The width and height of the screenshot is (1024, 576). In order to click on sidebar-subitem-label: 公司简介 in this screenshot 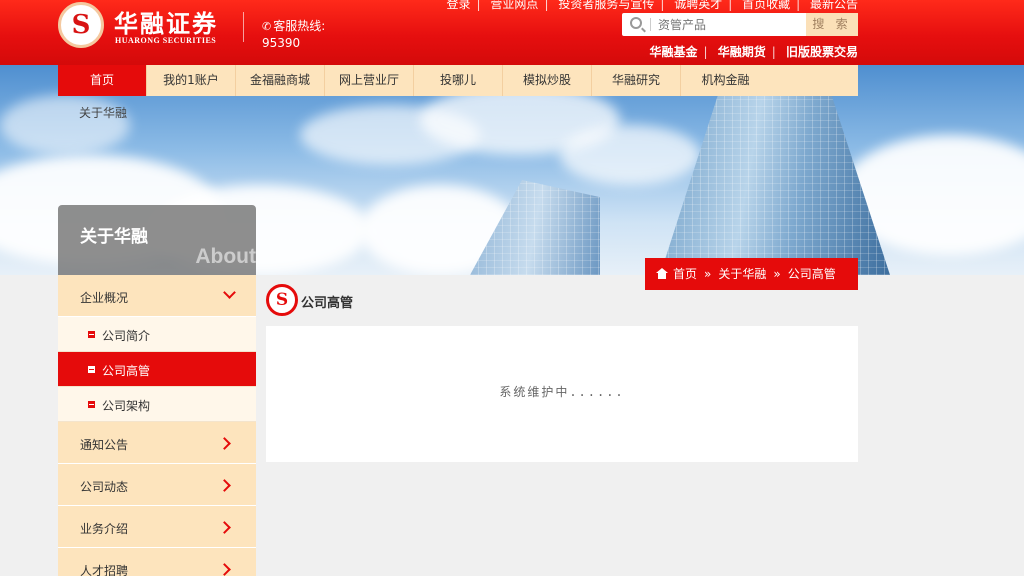, I will do `click(126, 336)`.